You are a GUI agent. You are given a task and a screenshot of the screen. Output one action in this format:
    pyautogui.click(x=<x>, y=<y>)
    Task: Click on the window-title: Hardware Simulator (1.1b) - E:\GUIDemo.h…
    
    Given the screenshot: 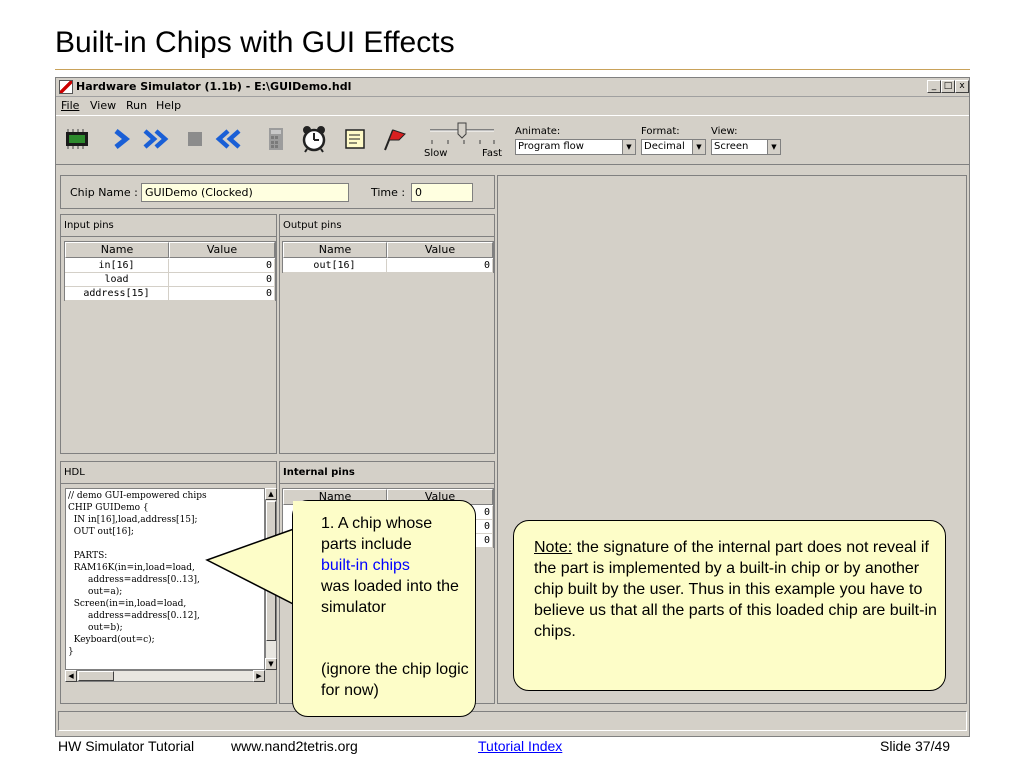 What is the action you would take?
    pyautogui.click(x=214, y=86)
    